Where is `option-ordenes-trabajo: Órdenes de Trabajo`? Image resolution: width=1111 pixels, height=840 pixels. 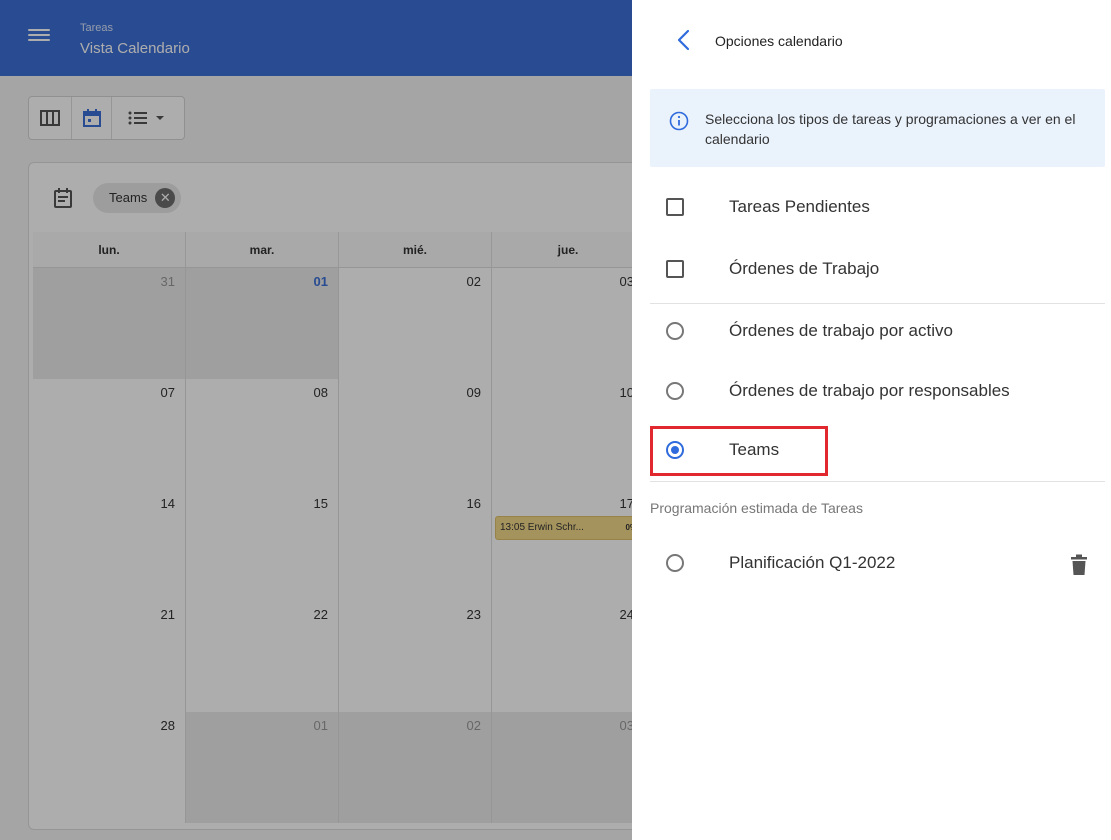 option-ordenes-trabajo: Órdenes de Trabajo is located at coordinates (871, 270).